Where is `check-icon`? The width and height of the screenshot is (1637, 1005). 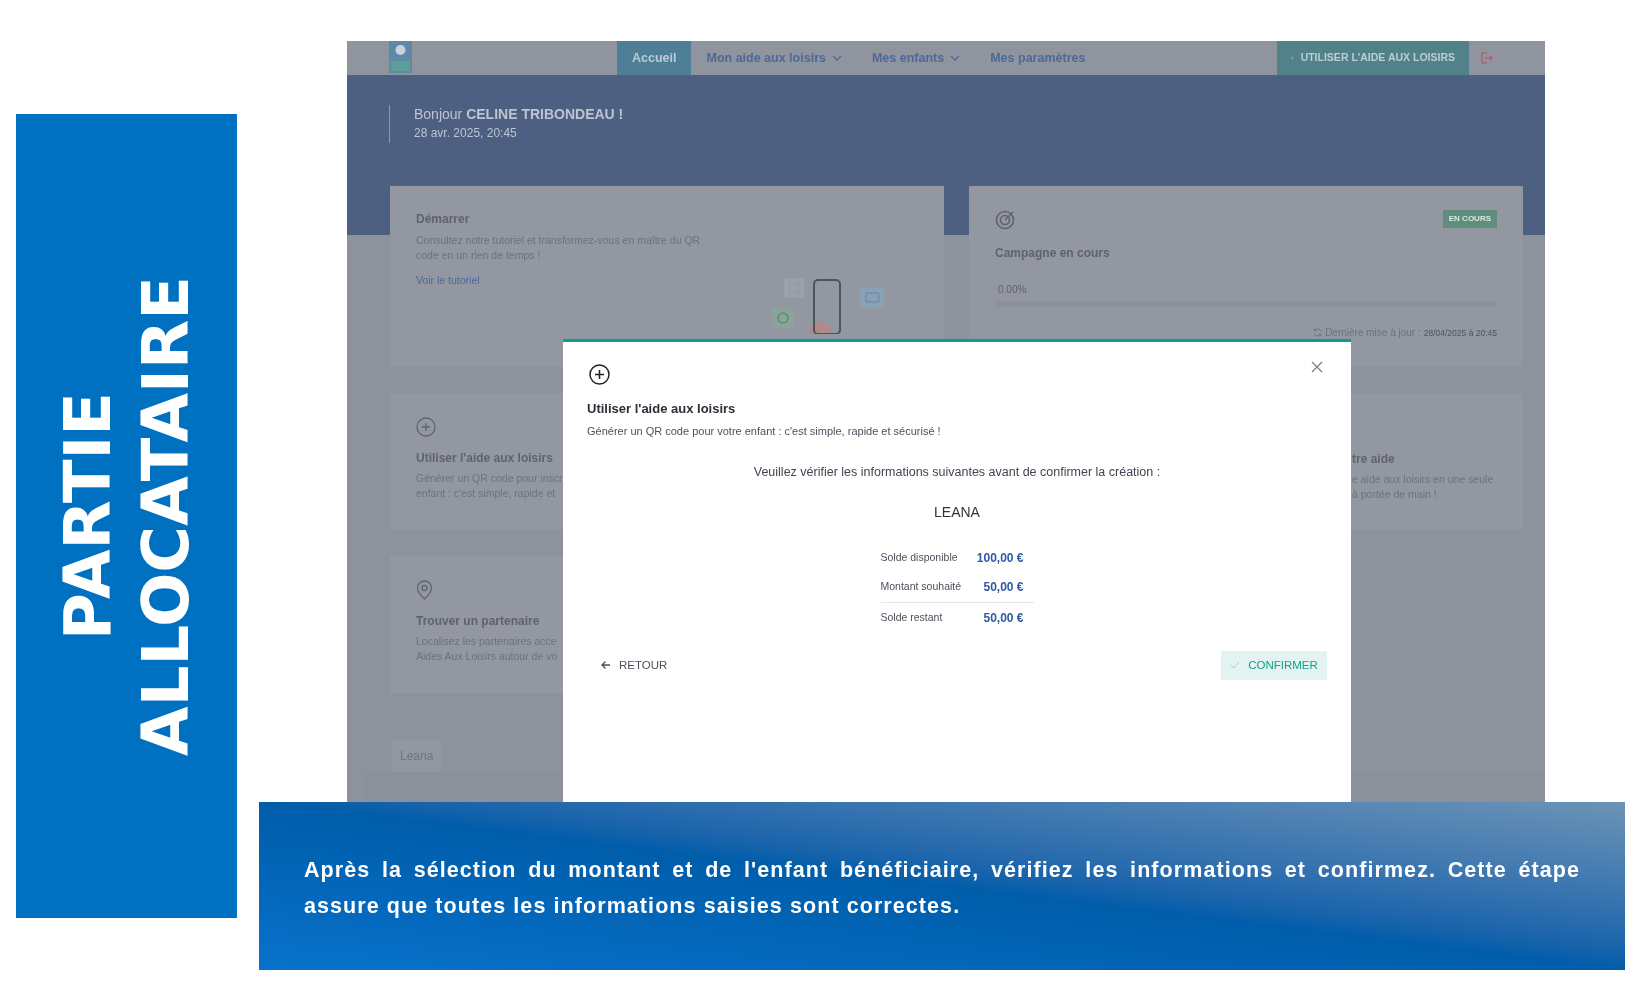 check-icon is located at coordinates (1235, 665).